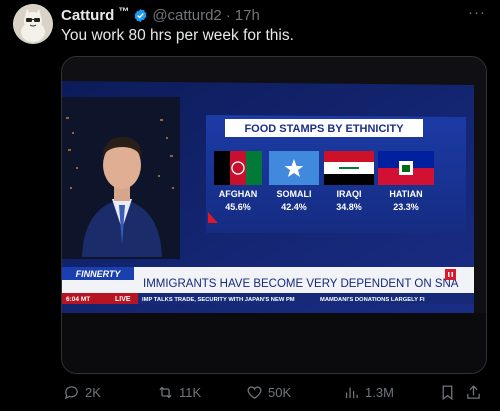 This screenshot has width=500, height=411. I want to click on tweet-actions: 2K 11K 50K 1.3M, so click(276, 394).